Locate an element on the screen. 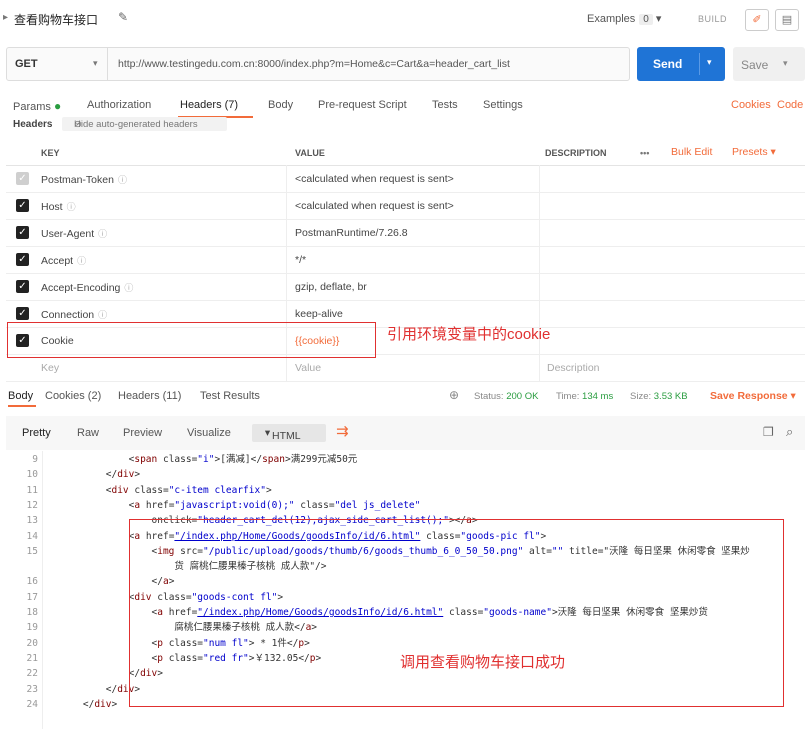 The image size is (805, 729). table-row-empty: Key Value Description is located at coordinates (405, 368).